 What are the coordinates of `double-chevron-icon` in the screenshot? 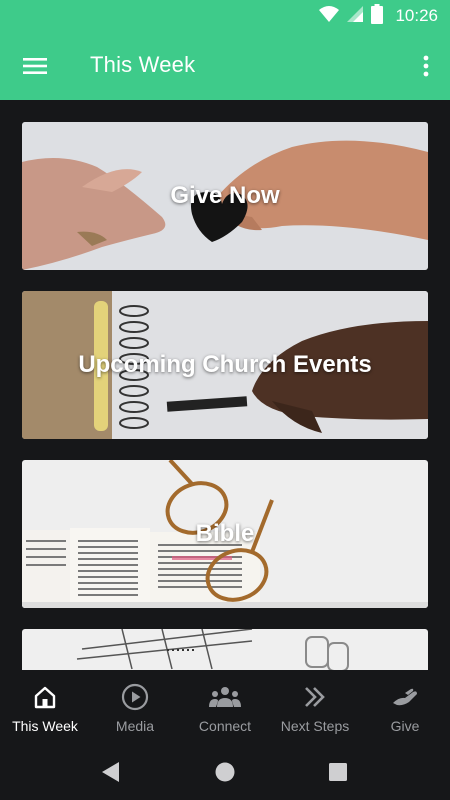 It's located at (315, 697).